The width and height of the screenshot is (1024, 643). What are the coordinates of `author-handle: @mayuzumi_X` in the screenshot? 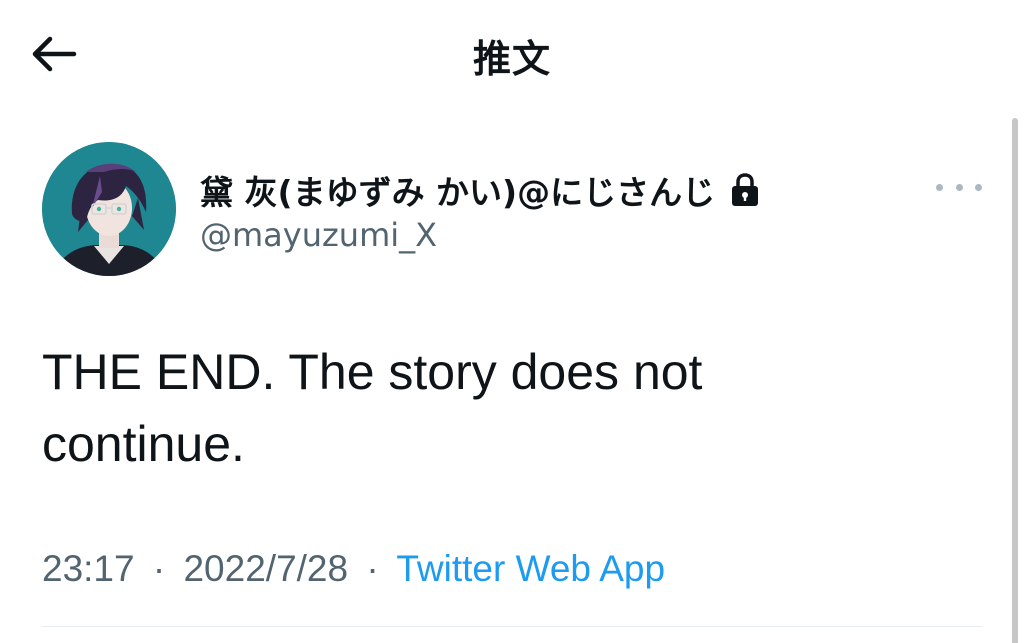 It's located at (318, 235).